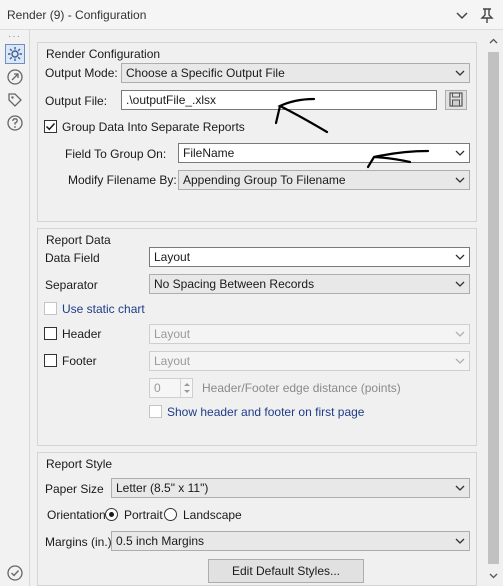  I want to click on section-title: Report Data, so click(78, 240).